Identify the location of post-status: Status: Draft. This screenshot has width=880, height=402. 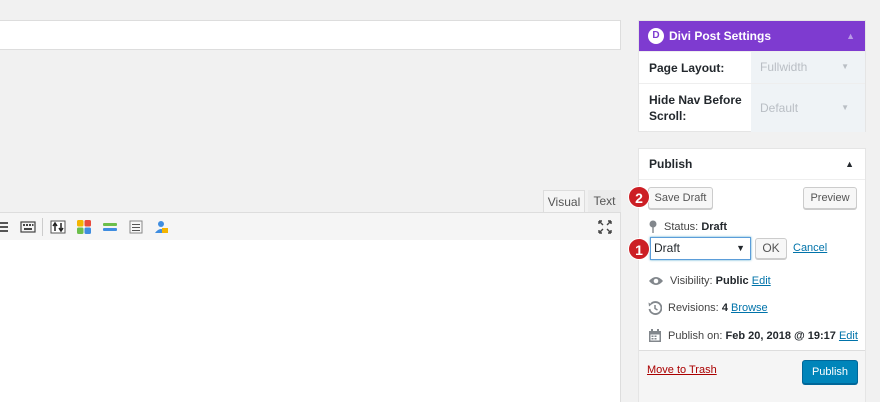
(687, 227).